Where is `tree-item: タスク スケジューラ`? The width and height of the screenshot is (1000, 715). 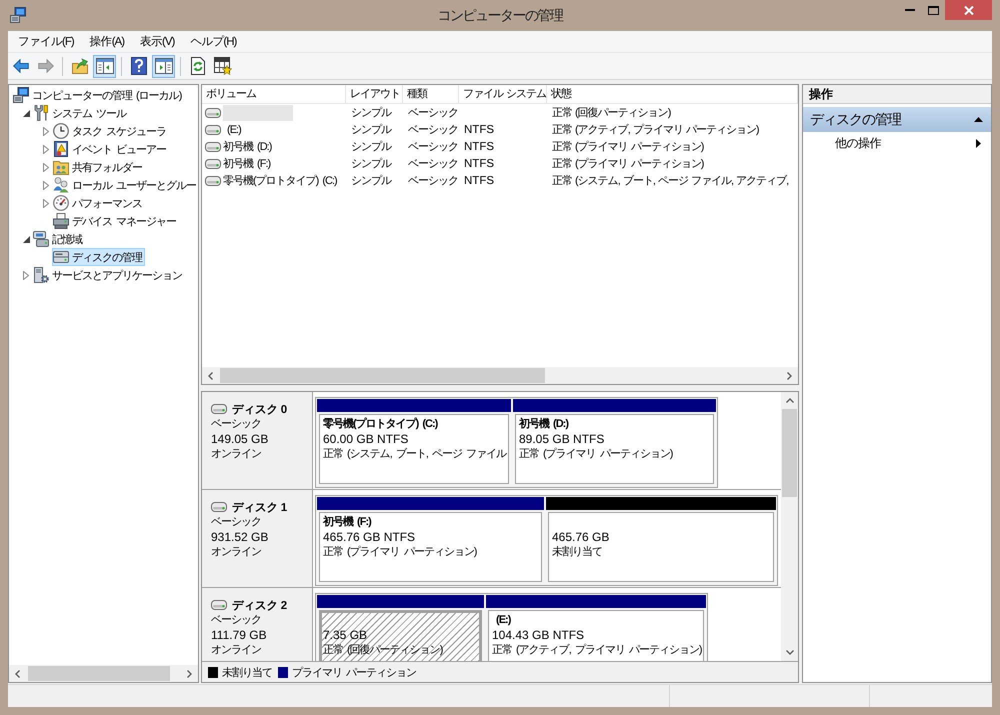 tree-item: タスク スケジューラ is located at coordinates (111, 131).